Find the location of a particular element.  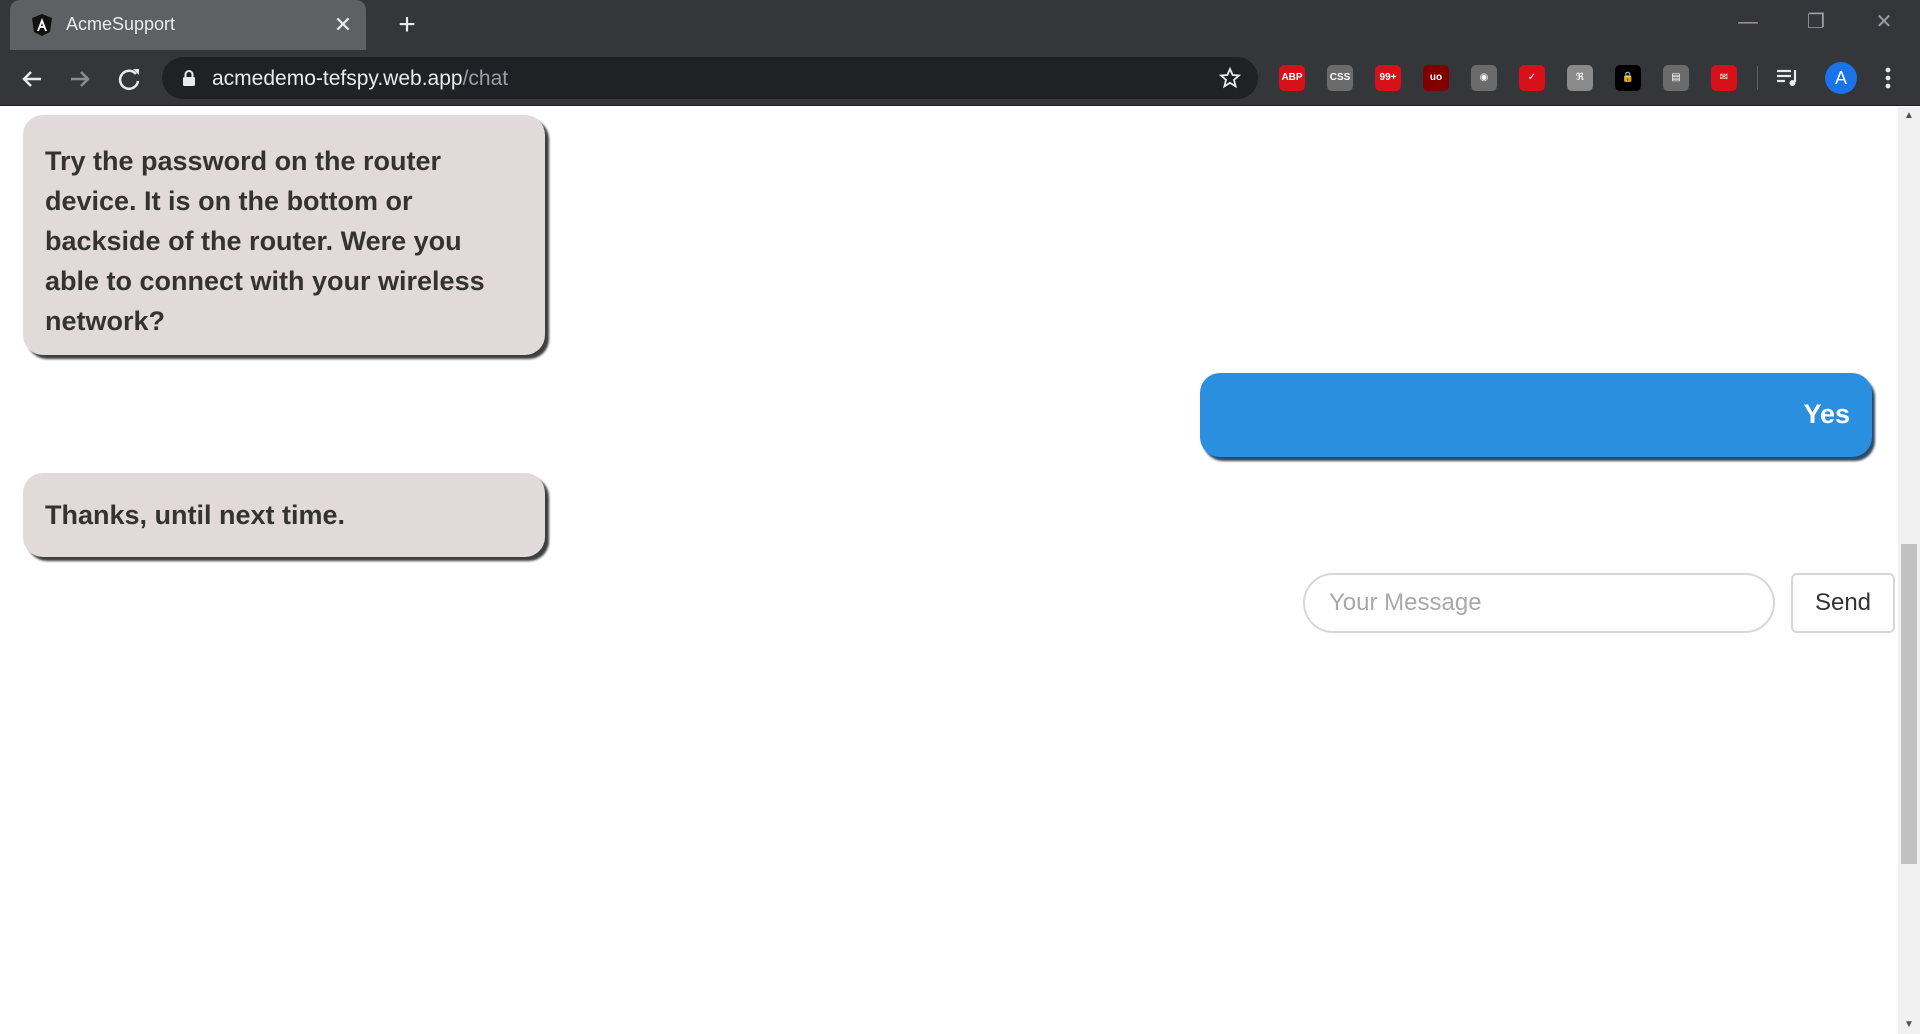

mail-icon: ✉ is located at coordinates (1724, 78).